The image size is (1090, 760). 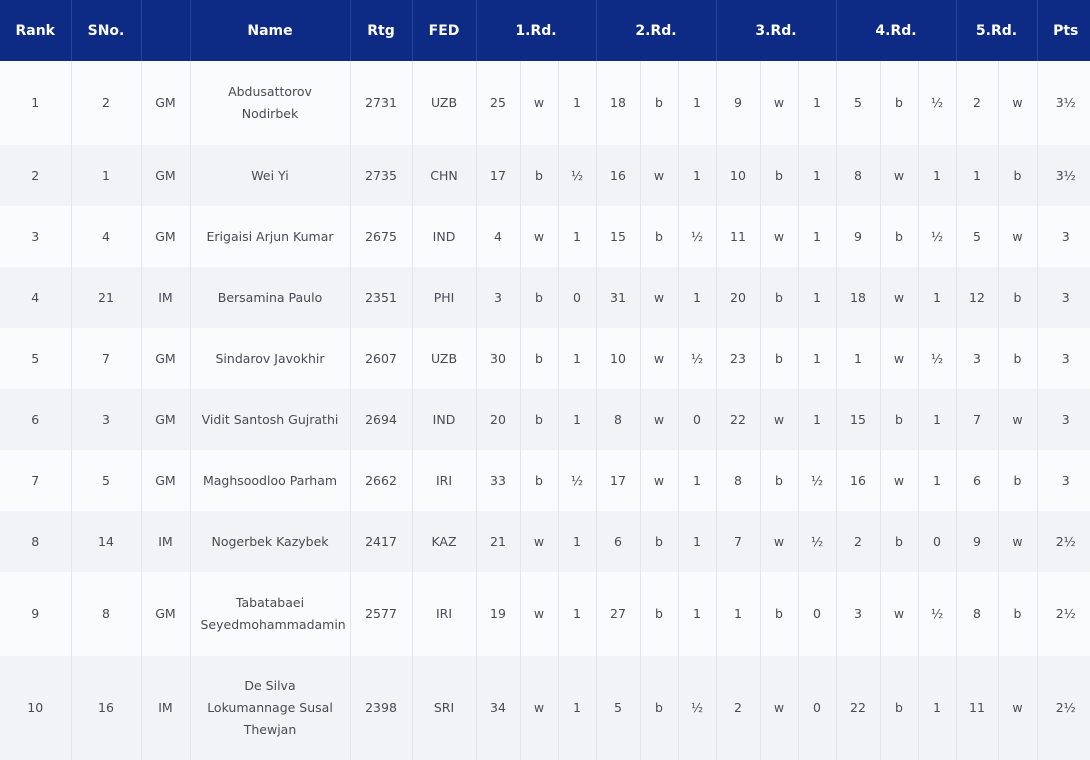 I want to click on header-round-4: 4.Rd., so click(x=896, y=30).